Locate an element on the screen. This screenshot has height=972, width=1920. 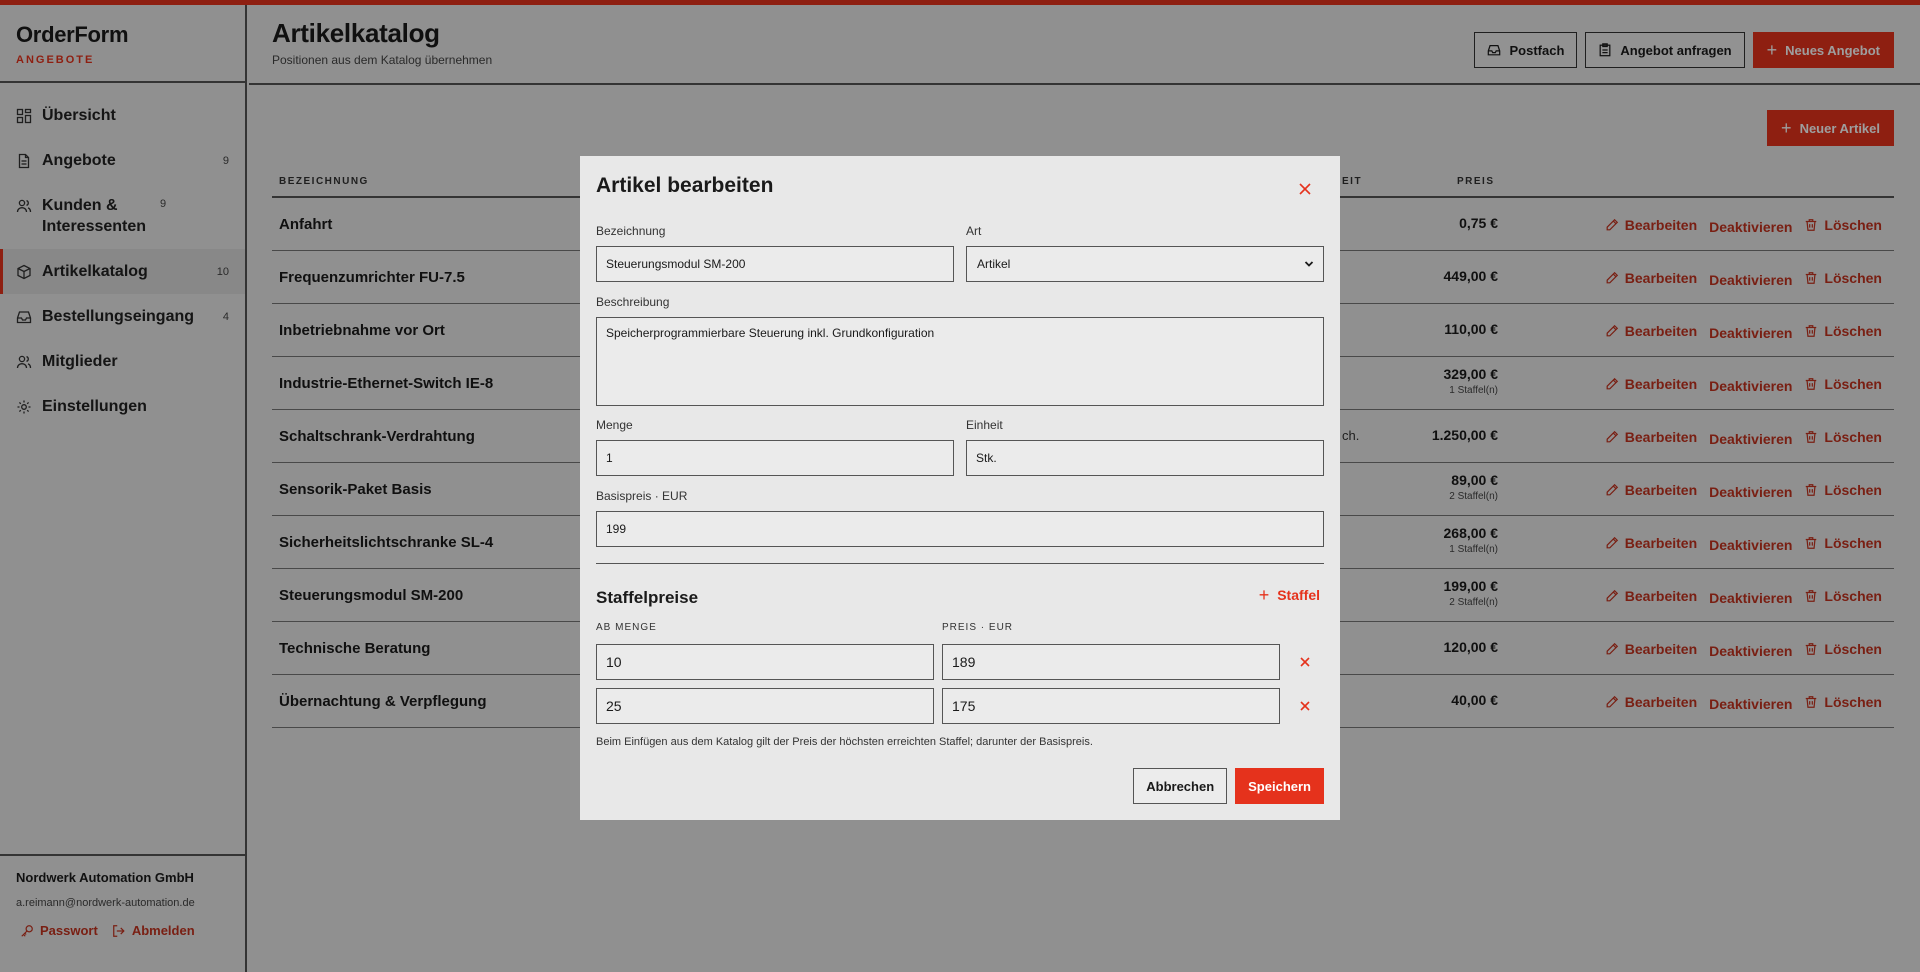
type-select: Artikel is located at coordinates (1145, 264).